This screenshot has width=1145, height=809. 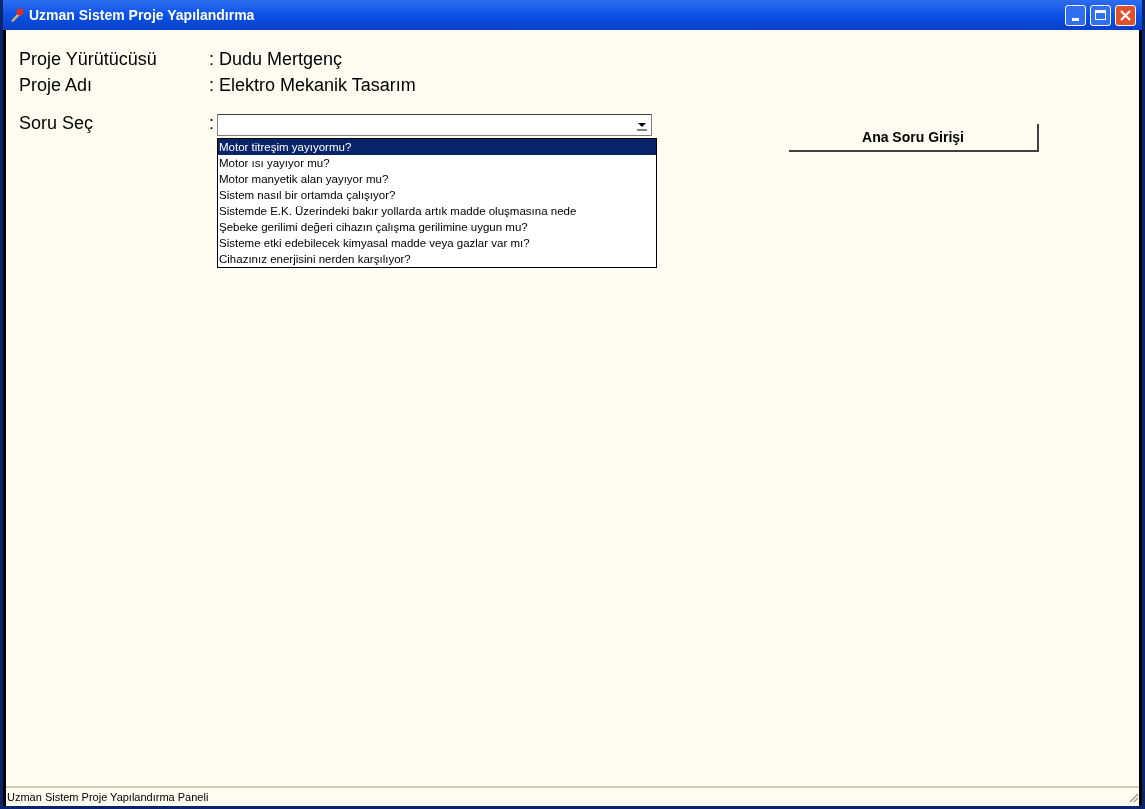 I want to click on dropdown-option: Motor manyetik alan yayıyor mu?, so click(x=437, y=179).